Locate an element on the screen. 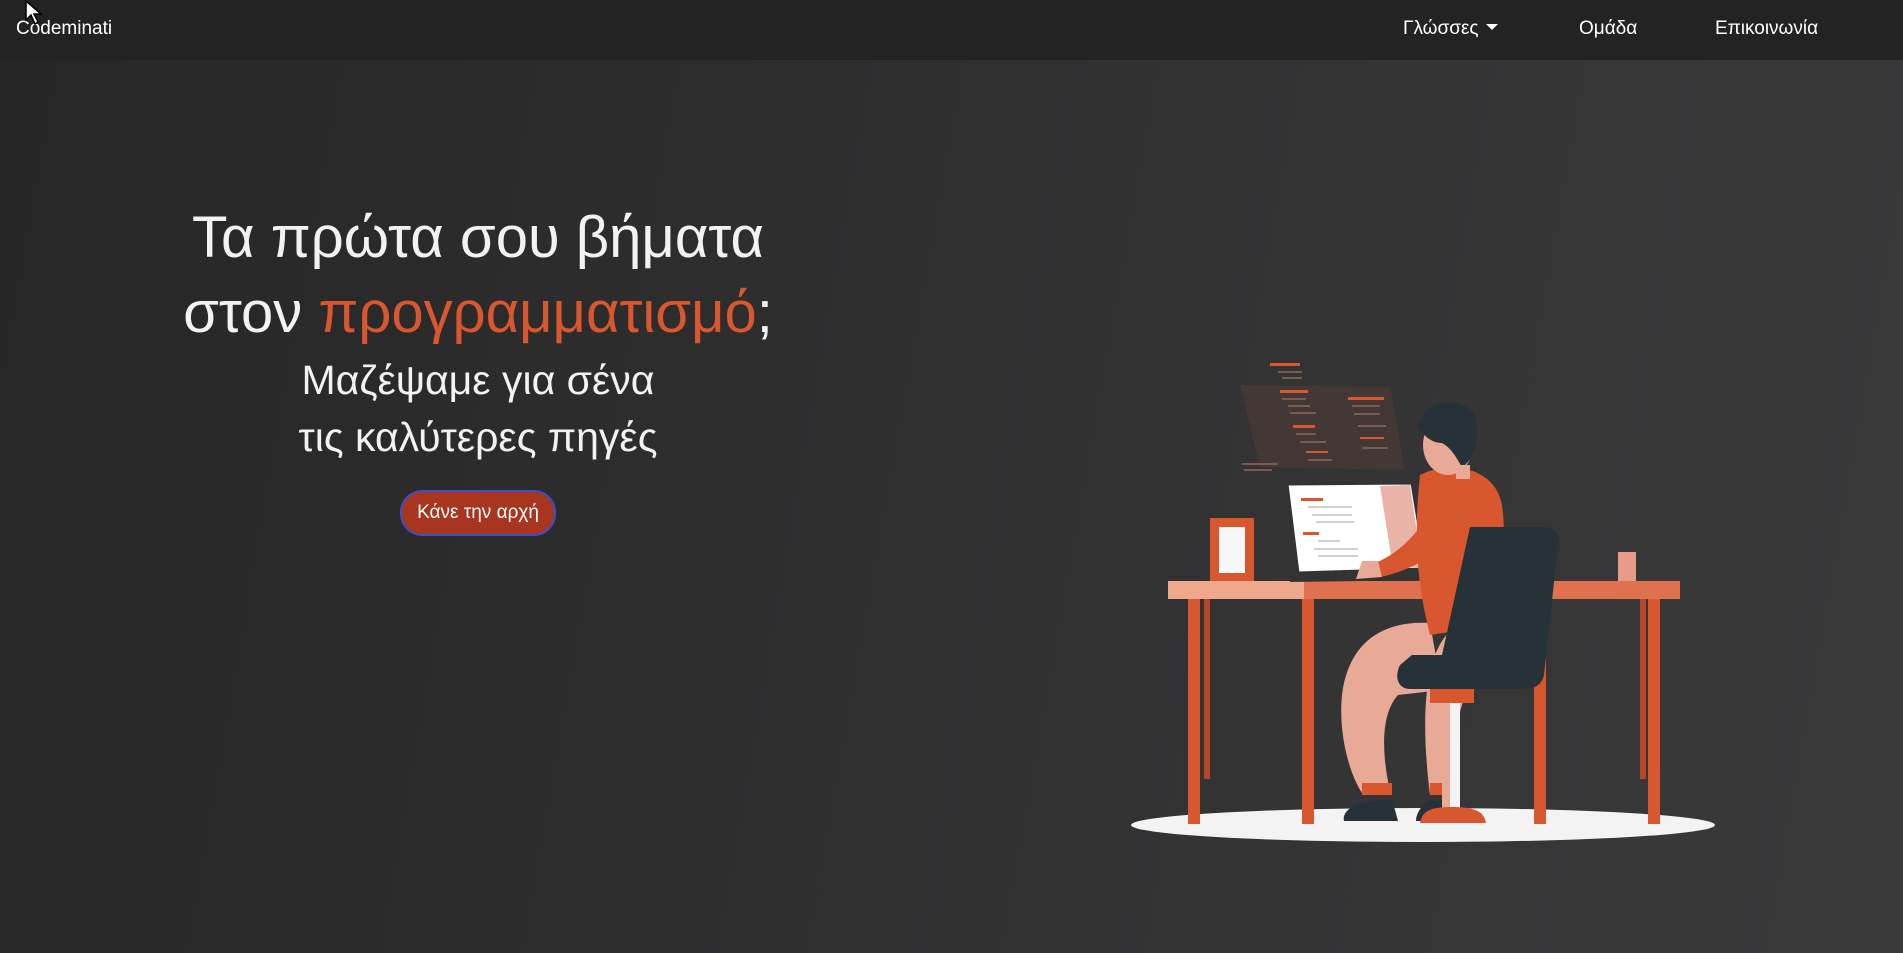 The width and height of the screenshot is (1903, 953). hero-title-highlight: προγραμματισμό is located at coordinates (537, 312).